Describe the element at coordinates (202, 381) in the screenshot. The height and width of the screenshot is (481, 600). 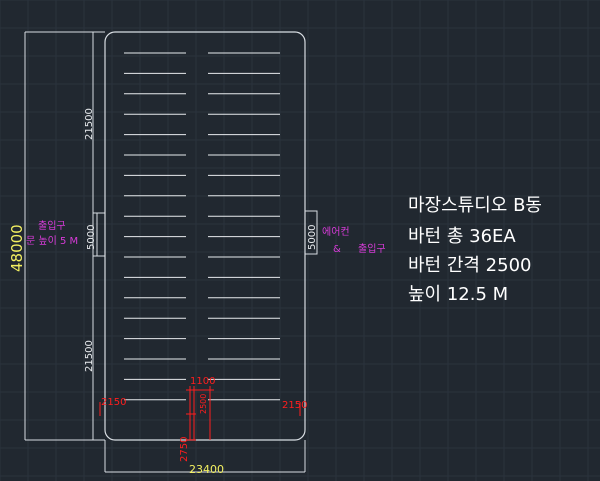
I see `center-width-label: 1100` at that location.